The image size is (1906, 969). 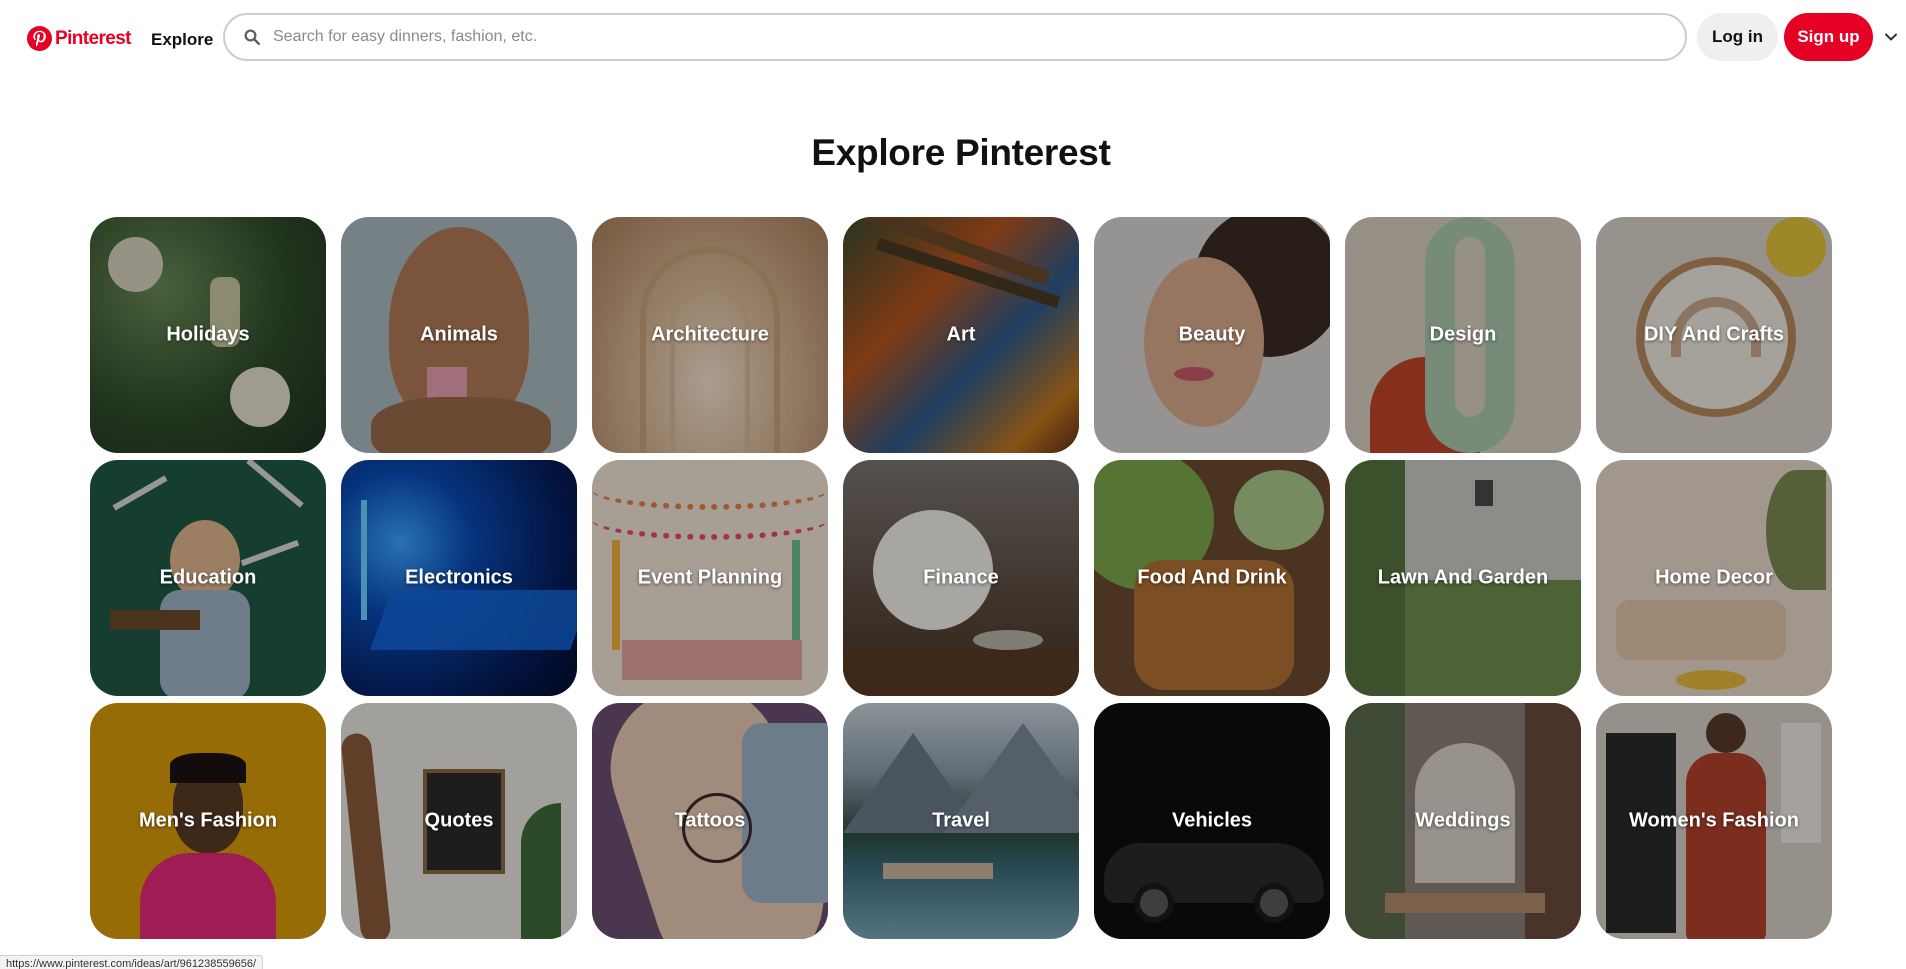 I want to click on category-tile-design: Design, so click(x=1463, y=335).